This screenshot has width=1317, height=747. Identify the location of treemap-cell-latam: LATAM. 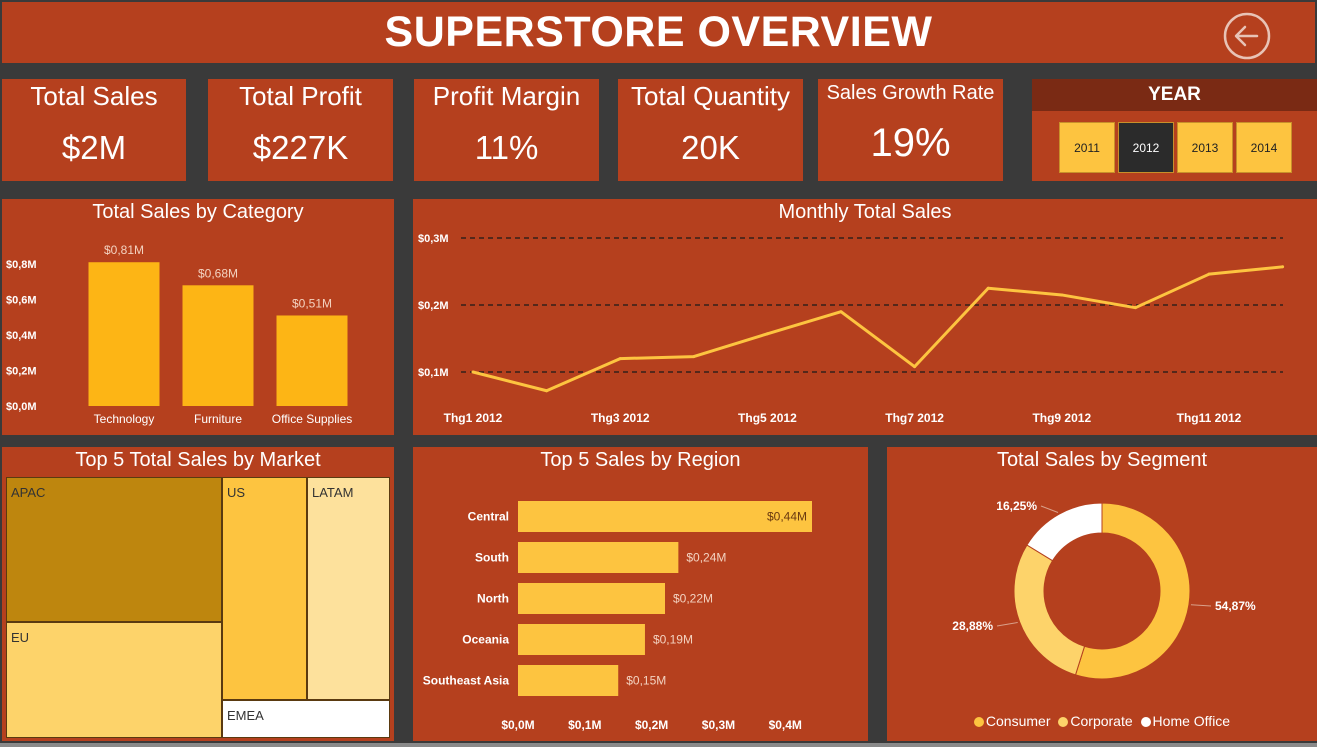
(348, 588).